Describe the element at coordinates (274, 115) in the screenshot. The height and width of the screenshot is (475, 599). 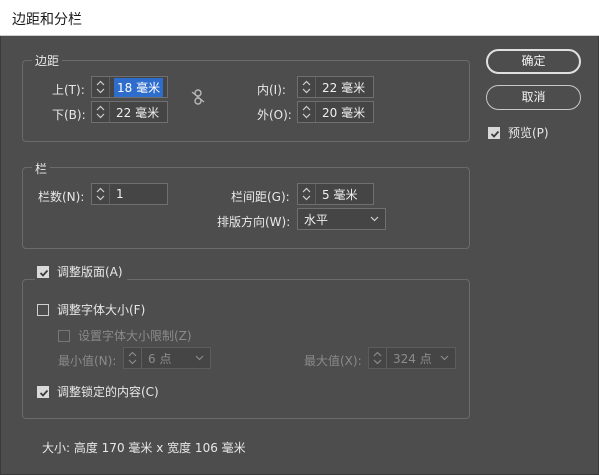
I see `margin-outside-label: 外(O):` at that location.